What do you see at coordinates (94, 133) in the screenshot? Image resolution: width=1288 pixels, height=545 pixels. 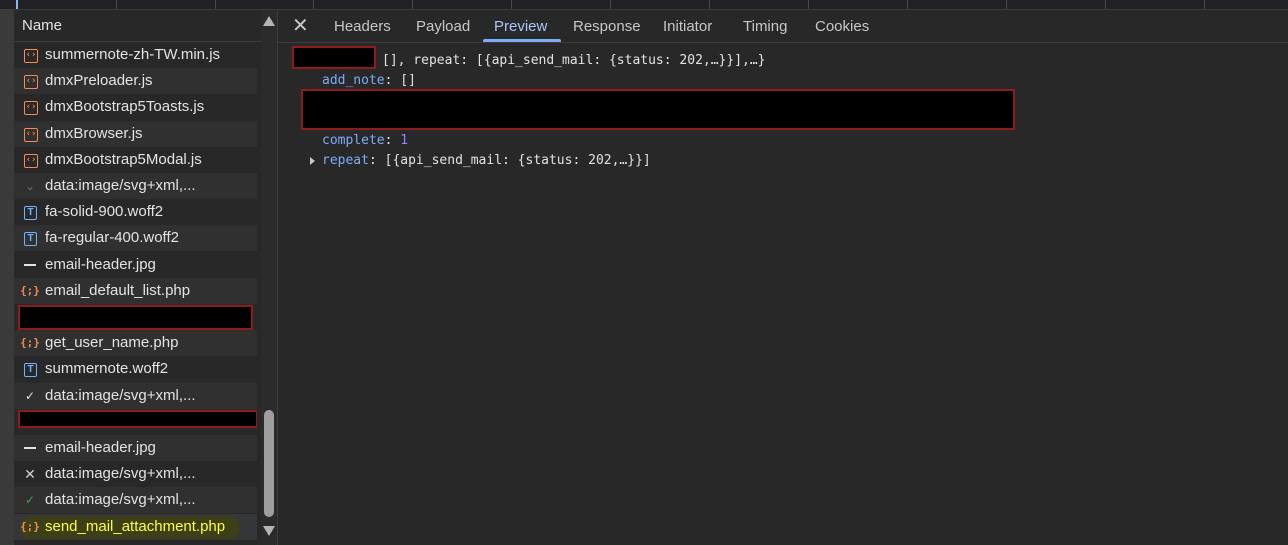 I see `request-name: dmxBrowser.js` at bounding box center [94, 133].